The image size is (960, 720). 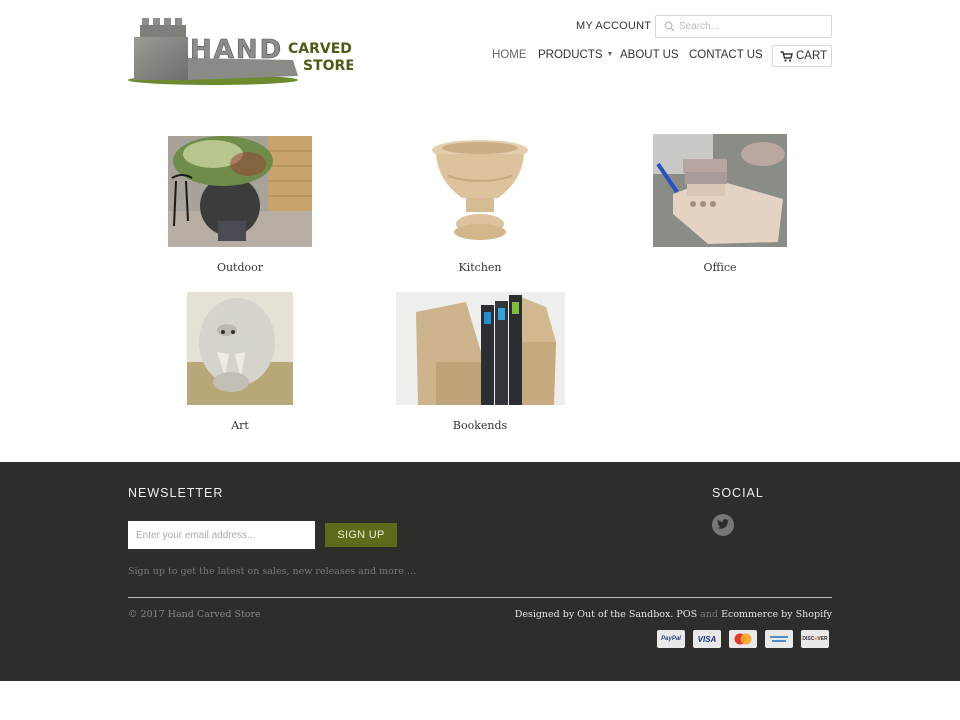 What do you see at coordinates (613, 26) in the screenshot?
I see `my-account-link: MY ACCOUNT` at bounding box center [613, 26].